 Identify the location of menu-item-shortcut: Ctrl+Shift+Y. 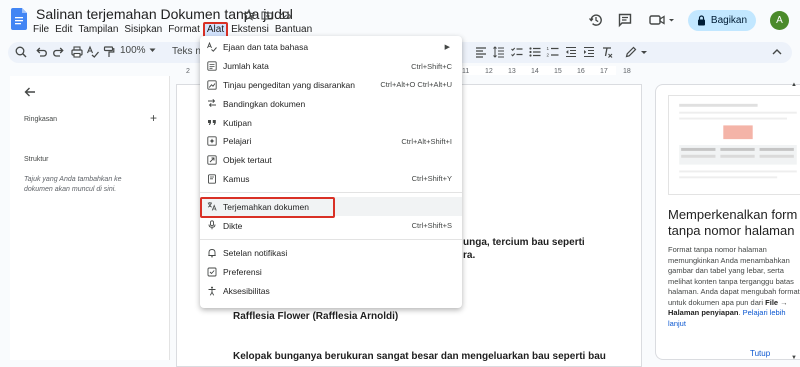
(431, 179).